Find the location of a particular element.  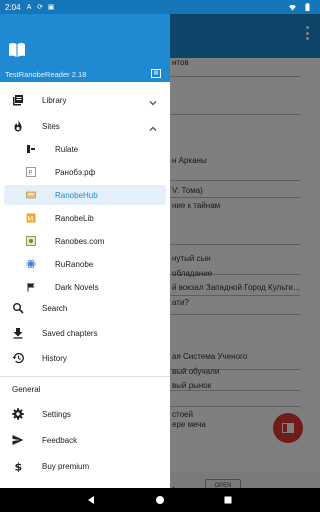

account-switch-icon: ▤ is located at coordinates (156, 73).